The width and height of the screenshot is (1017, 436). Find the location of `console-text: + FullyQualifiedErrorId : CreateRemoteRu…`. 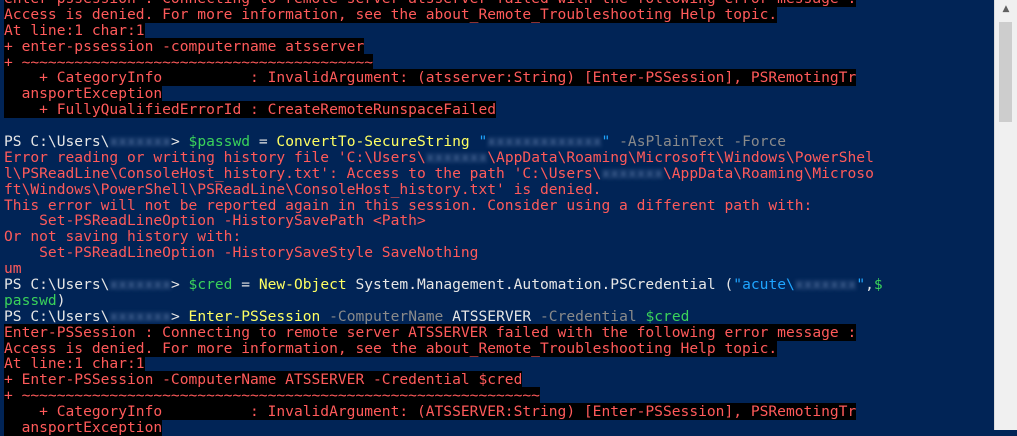

console-text: + FullyQualifiedErrorId : CreateRemoteRu… is located at coordinates (250, 110).